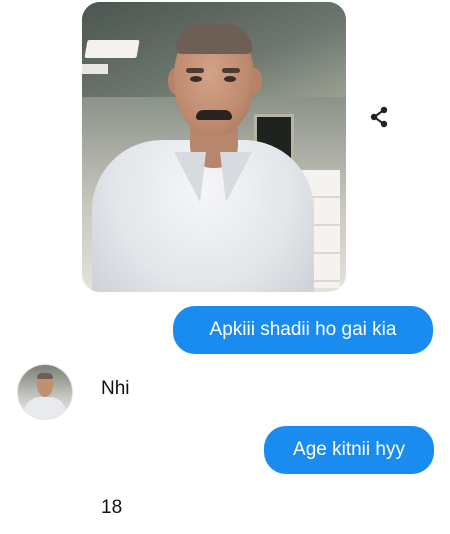 The width and height of the screenshot is (450, 534). Describe the element at coordinates (45, 376) in the screenshot. I see `avatar-hair` at that location.